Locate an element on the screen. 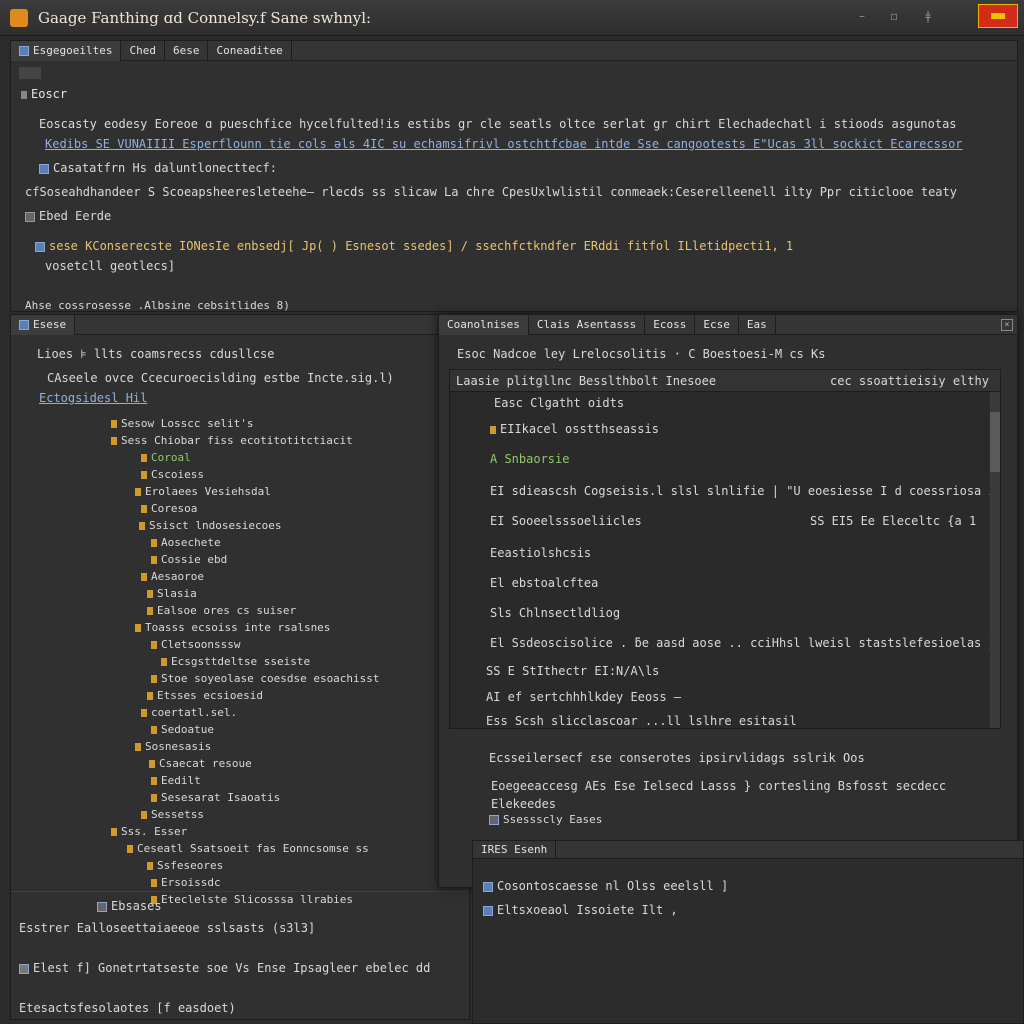  tree-item: Slasia is located at coordinates (172, 593).